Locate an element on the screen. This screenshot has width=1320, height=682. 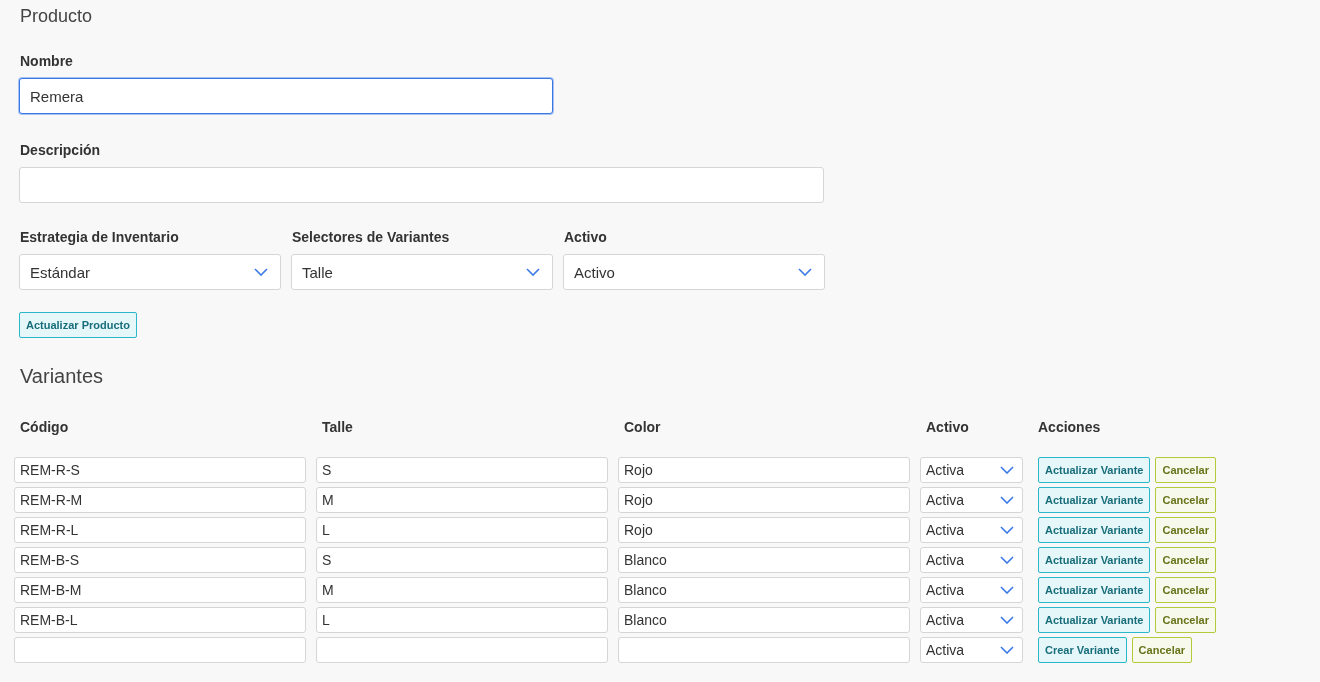
save-variant-button: Crear Variante is located at coordinates (1082, 650).